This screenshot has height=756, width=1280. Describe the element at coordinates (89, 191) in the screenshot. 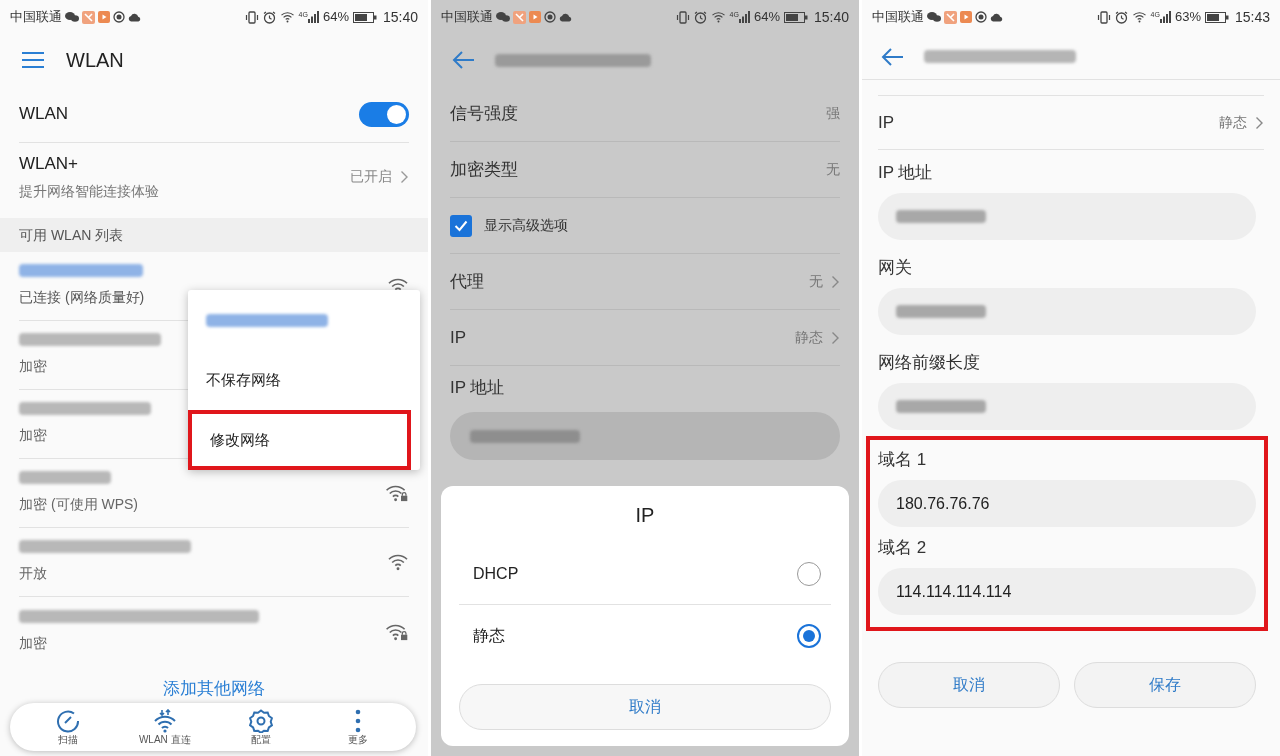

I see `setting-subtitle: 提升网络智能连接体验` at that location.